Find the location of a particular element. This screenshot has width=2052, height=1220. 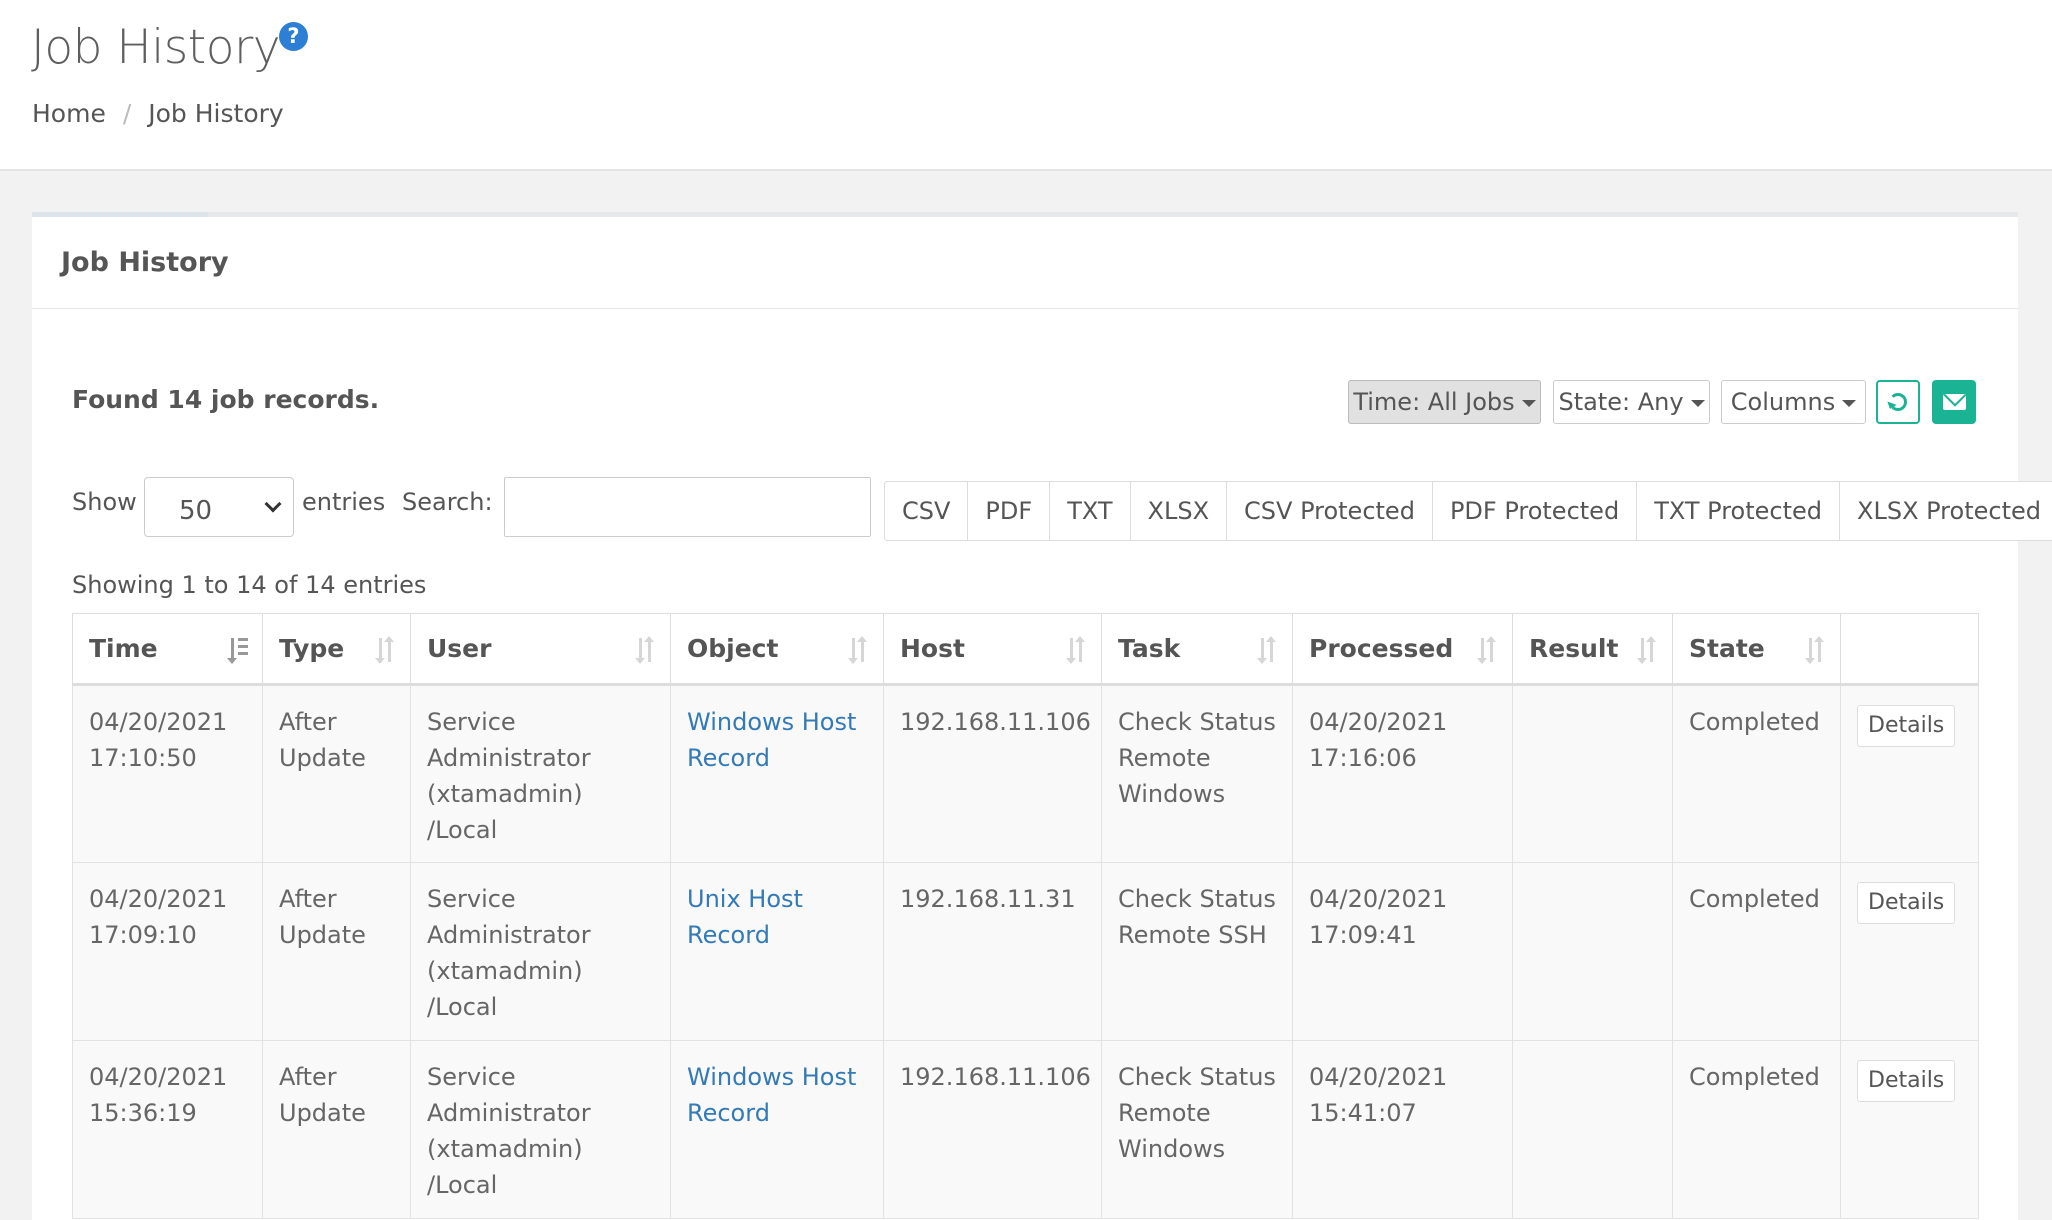

state-filter-dropdown: State: Any is located at coordinates (1631, 402).